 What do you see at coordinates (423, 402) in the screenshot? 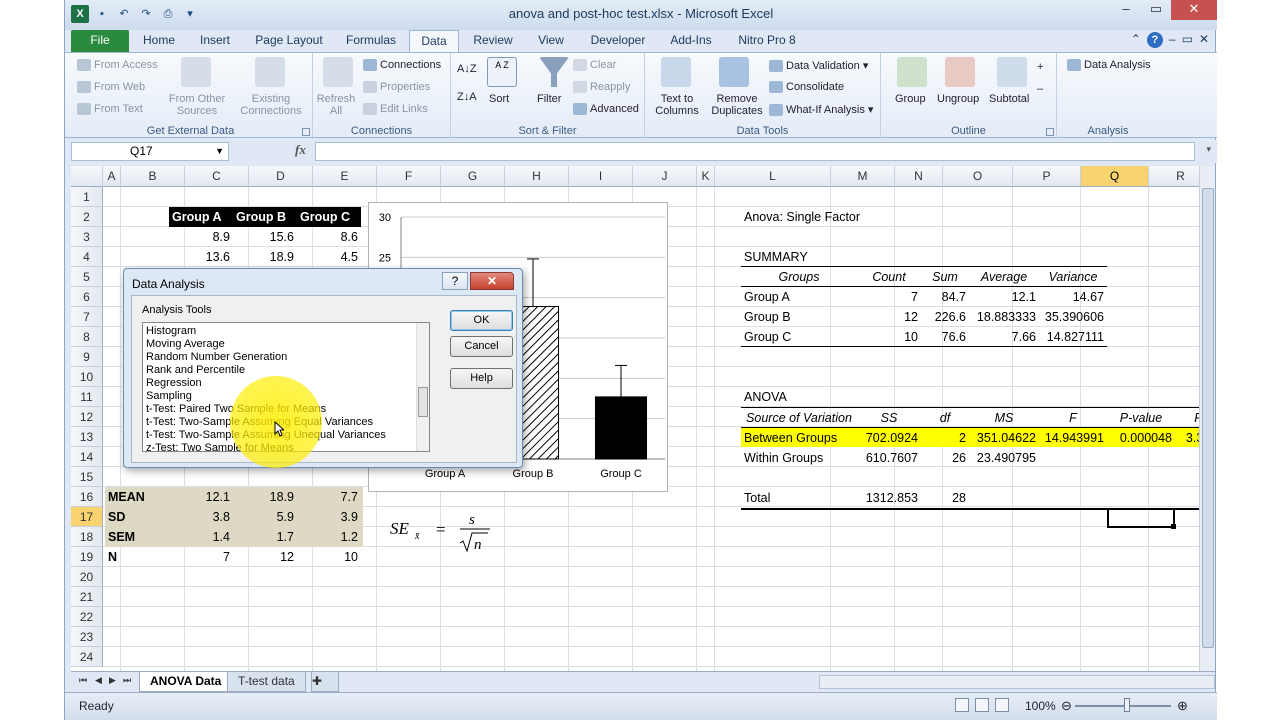
I see `list-scroll-thumb` at bounding box center [423, 402].